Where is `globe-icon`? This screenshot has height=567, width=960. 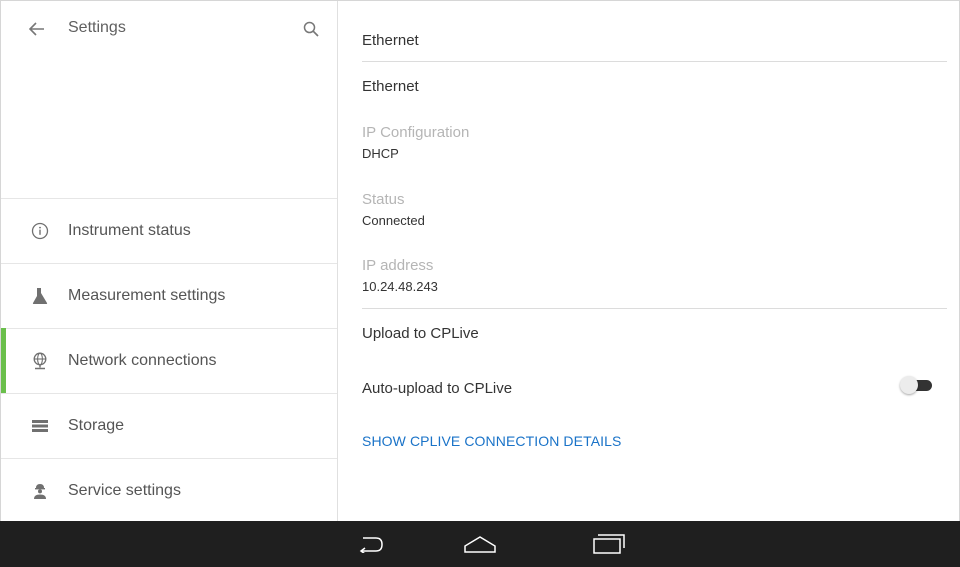 globe-icon is located at coordinates (40, 361).